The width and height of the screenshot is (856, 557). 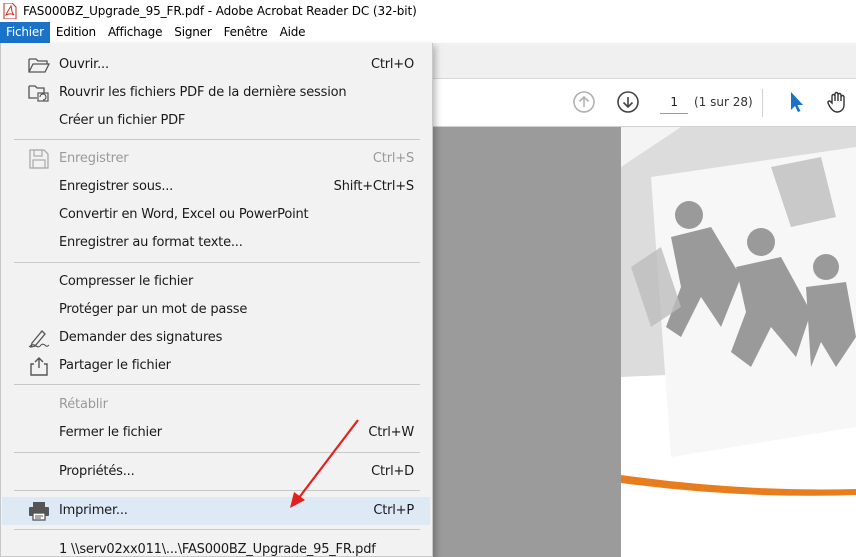 What do you see at coordinates (126, 281) in the screenshot?
I see `menu-item-label: Compresser le fichier` at bounding box center [126, 281].